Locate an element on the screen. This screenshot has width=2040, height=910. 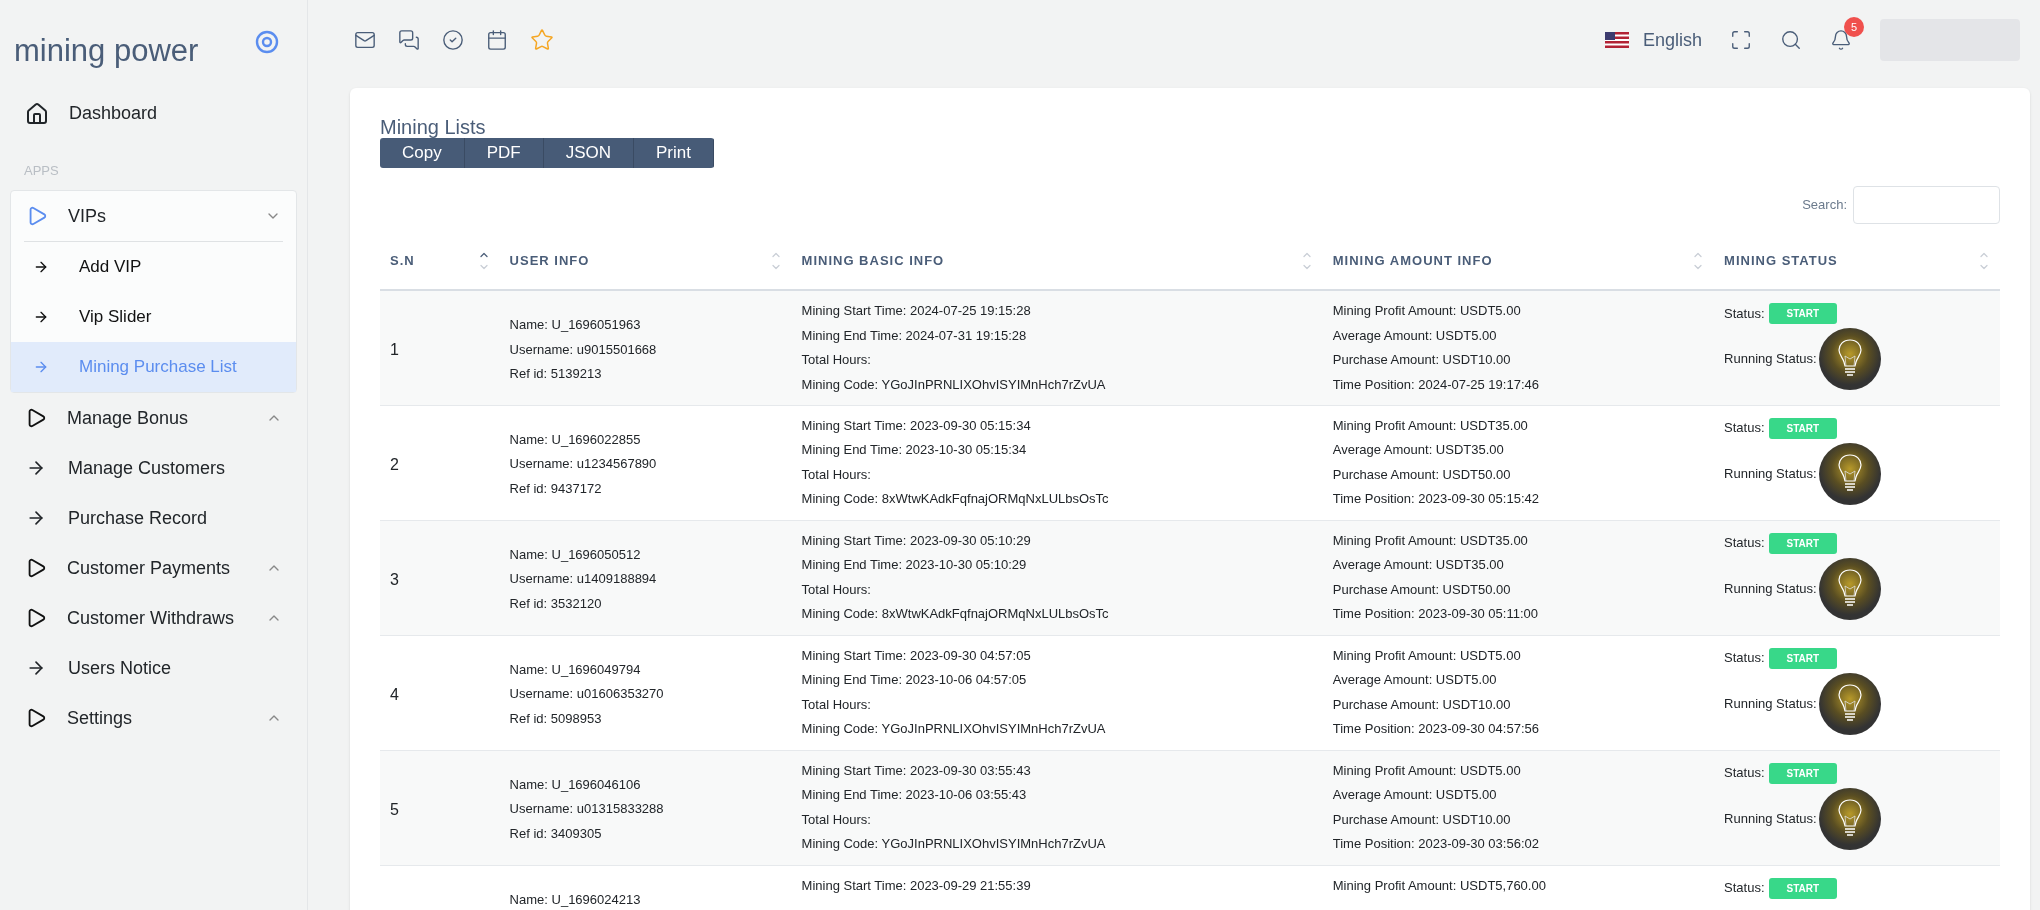
check-circle-icon is located at coordinates (453, 40).